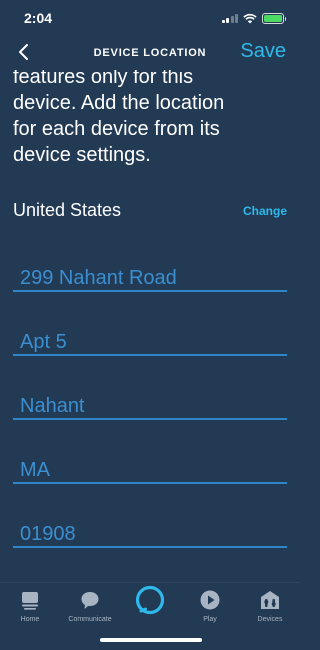 This screenshot has height=650, width=320. I want to click on tab-label: Devices, so click(270, 619).